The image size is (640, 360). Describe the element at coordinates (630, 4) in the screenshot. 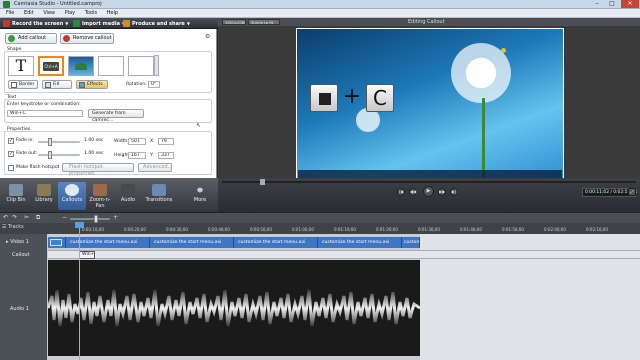

I see `close-button: ✕` at that location.